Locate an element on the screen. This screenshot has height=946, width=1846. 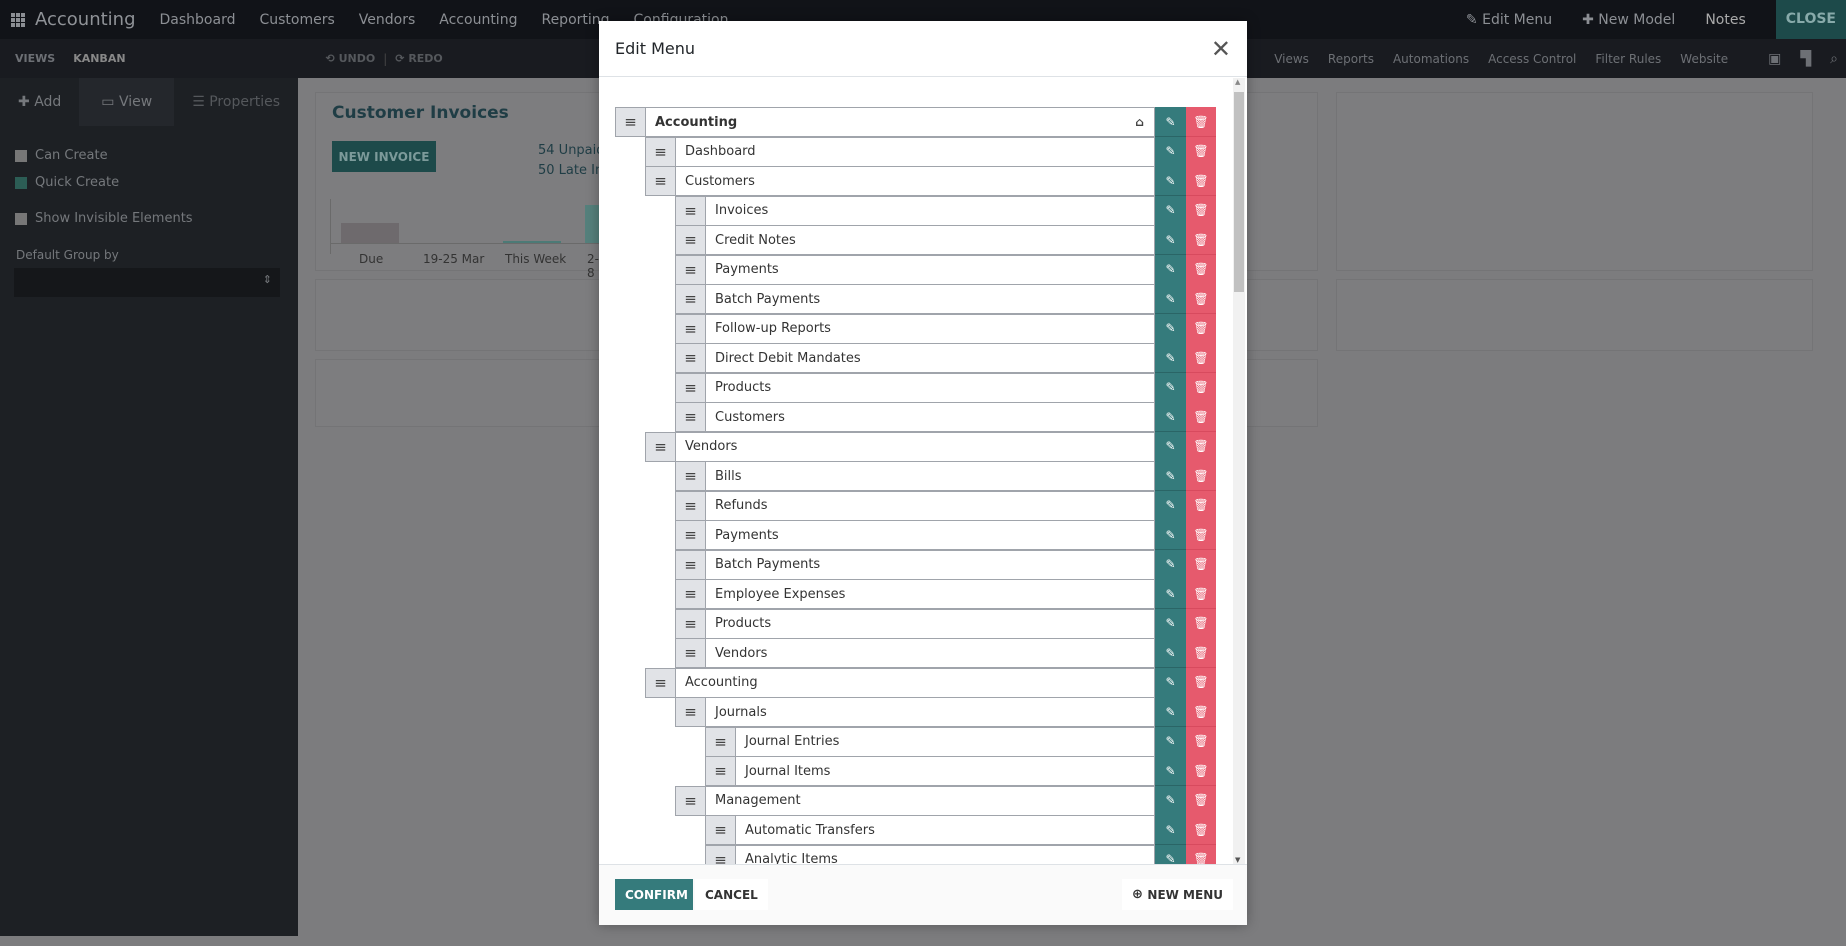
link-access-control: Access Control is located at coordinates (1532, 59).